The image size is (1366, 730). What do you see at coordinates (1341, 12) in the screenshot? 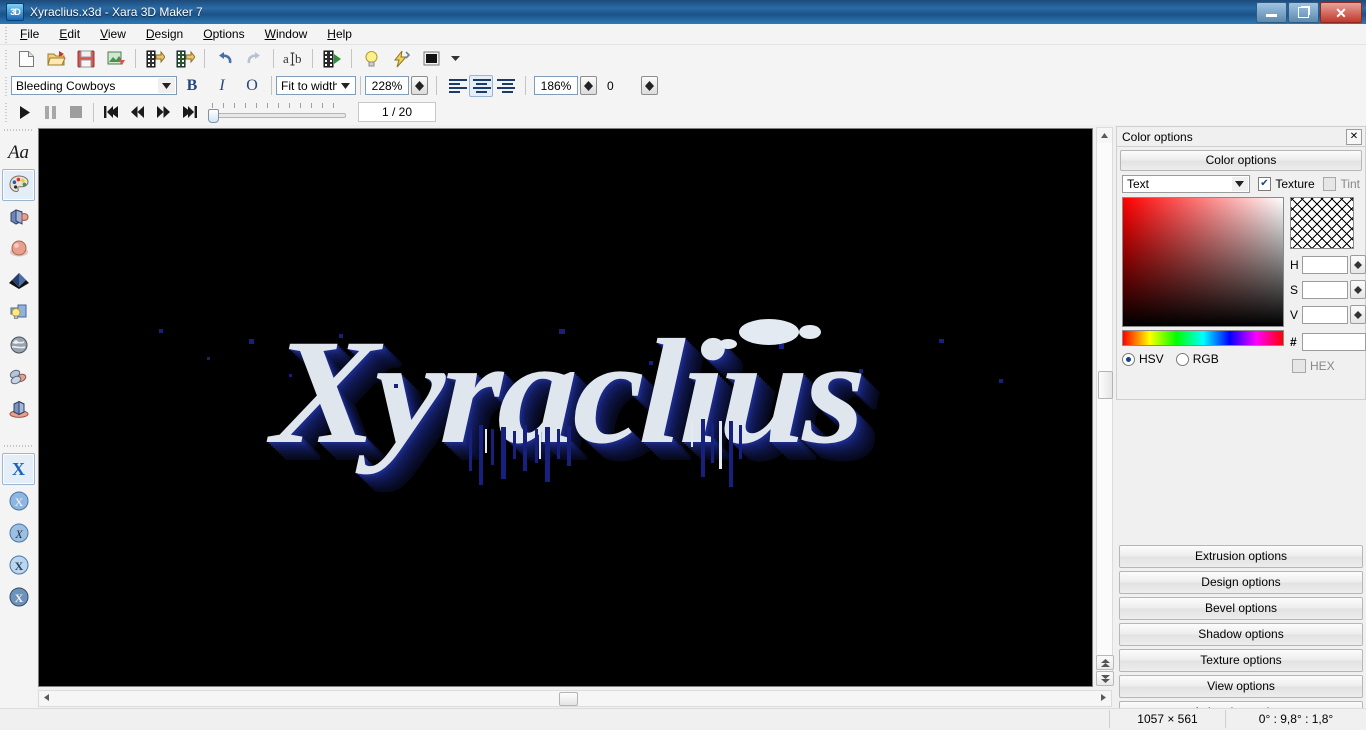
I see `close-button: ✕` at bounding box center [1341, 12].